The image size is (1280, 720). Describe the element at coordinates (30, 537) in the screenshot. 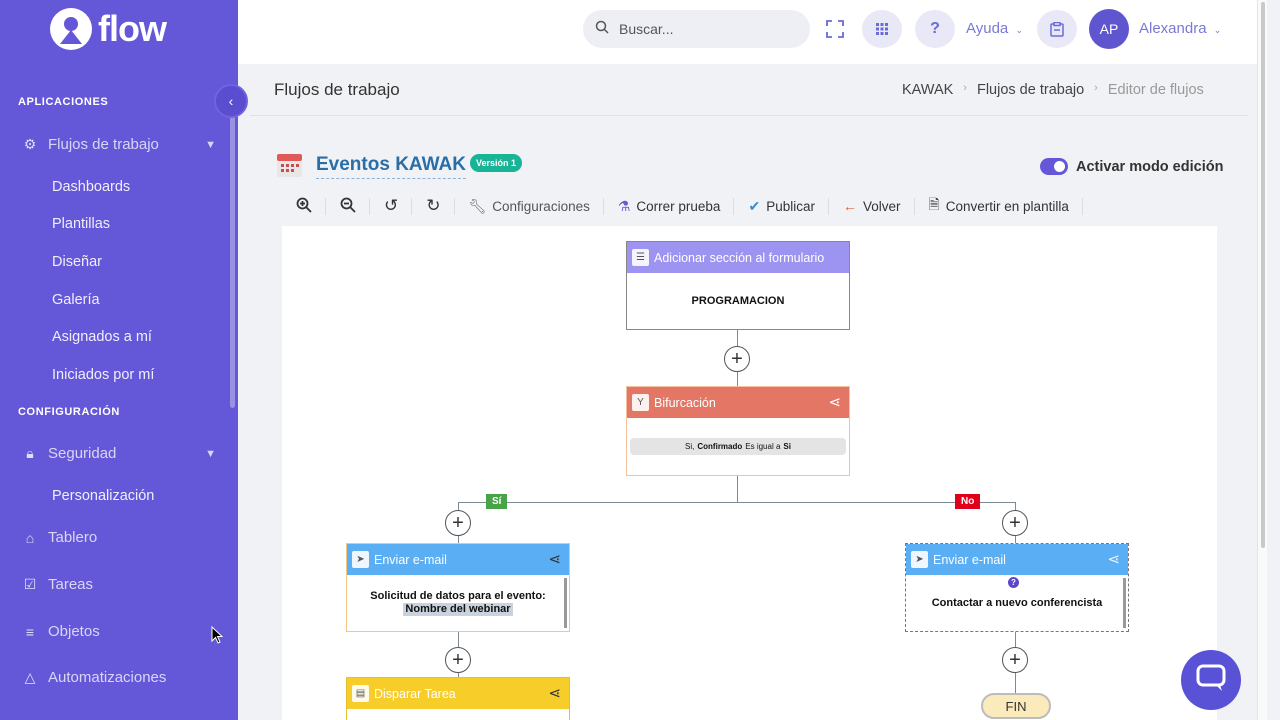

I see `home-icon: ⌂` at that location.